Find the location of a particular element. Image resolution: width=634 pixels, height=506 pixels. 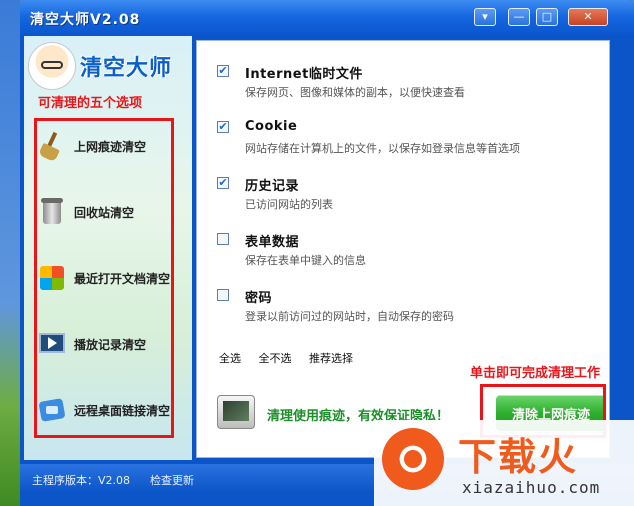

sidebar-item-label: 播放记录清空 is located at coordinates (110, 344).